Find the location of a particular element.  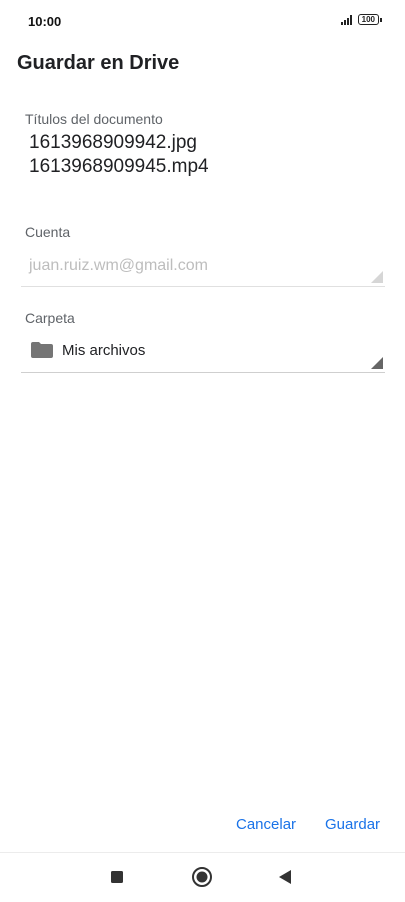

account-value: juan.ruiz.wm@gmail.com is located at coordinates (118, 265).